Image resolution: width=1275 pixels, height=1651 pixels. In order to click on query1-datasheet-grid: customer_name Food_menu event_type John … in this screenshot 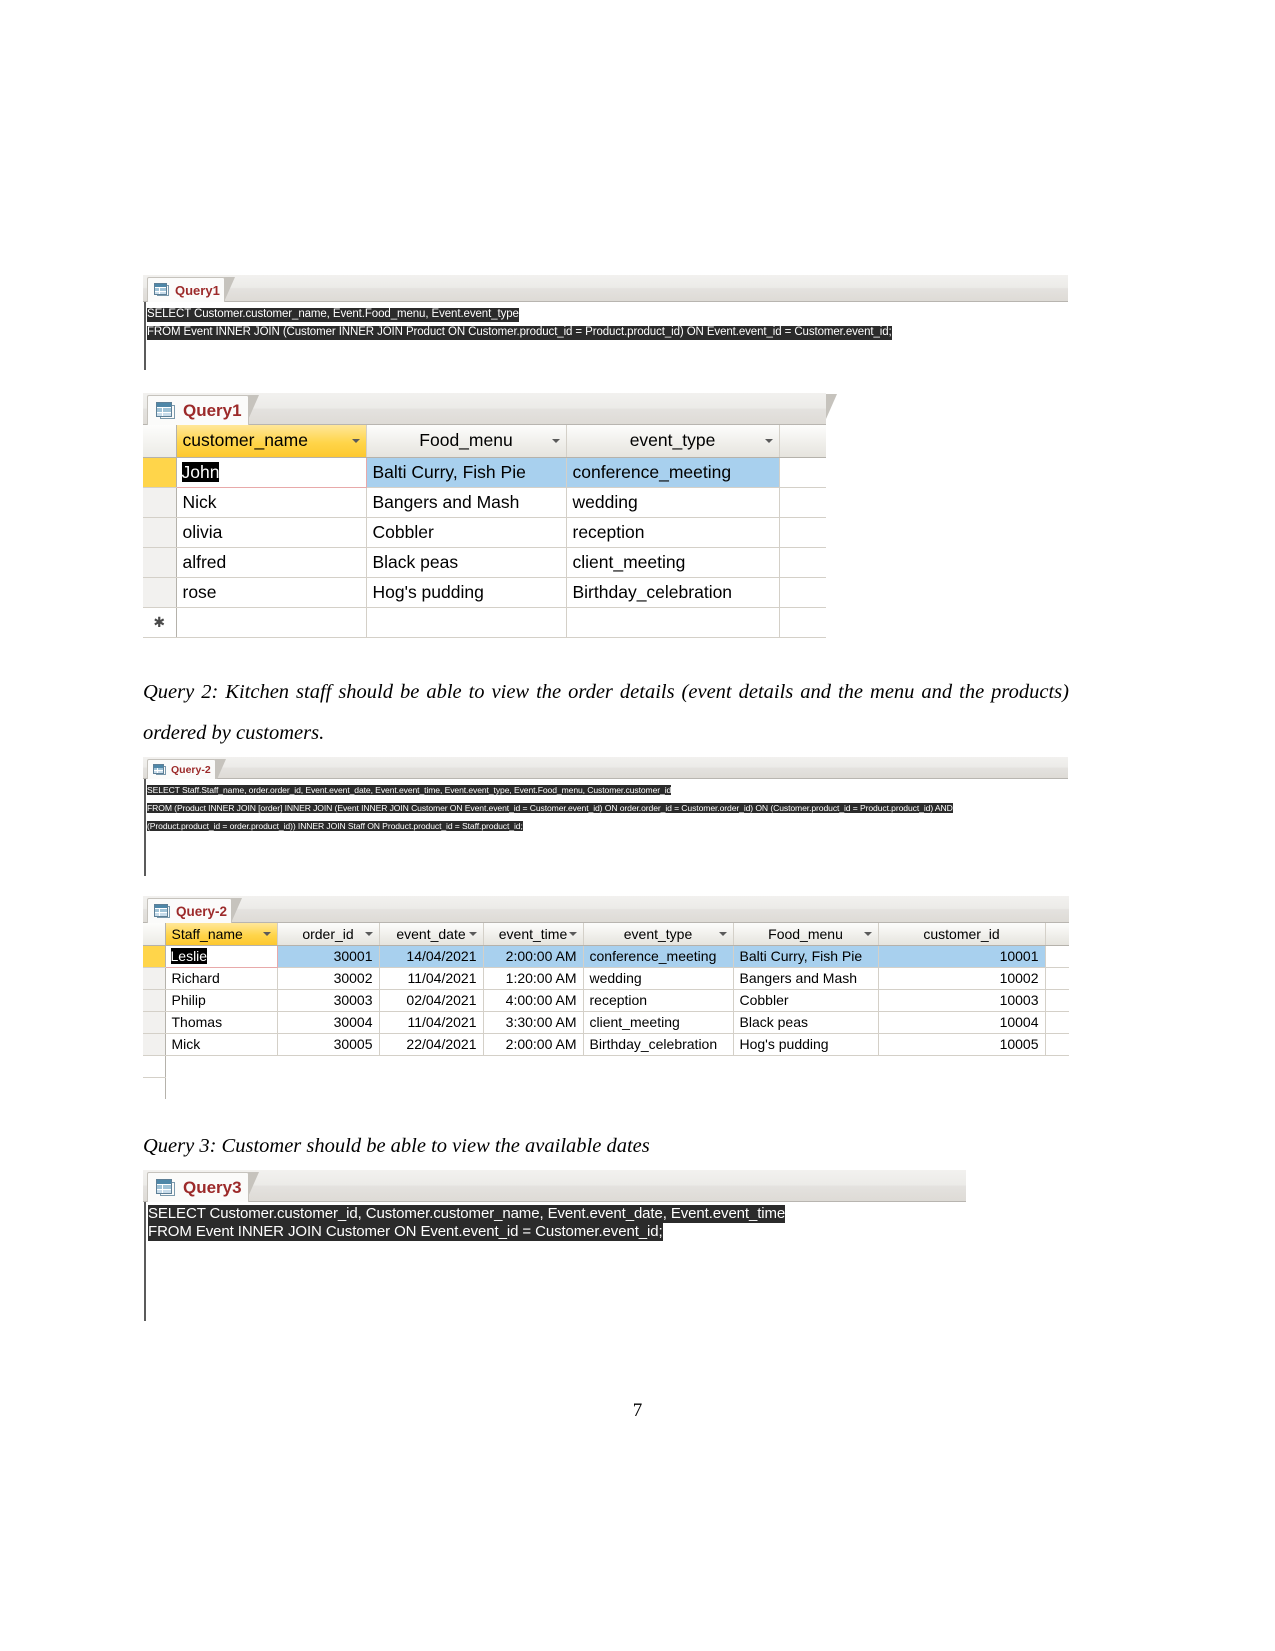, I will do `click(484, 531)`.